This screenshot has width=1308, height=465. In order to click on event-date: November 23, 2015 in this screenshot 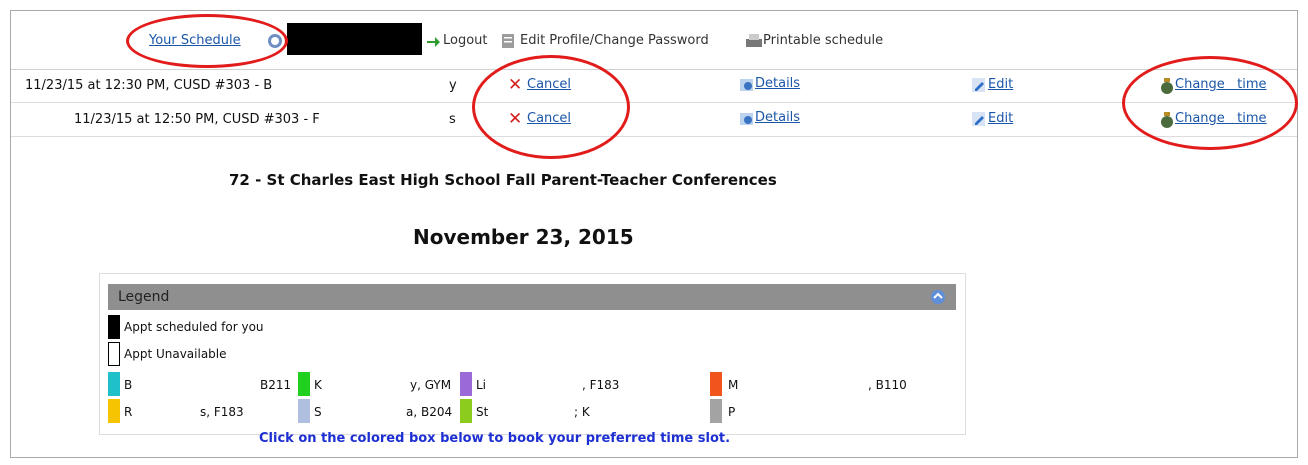, I will do `click(523, 237)`.